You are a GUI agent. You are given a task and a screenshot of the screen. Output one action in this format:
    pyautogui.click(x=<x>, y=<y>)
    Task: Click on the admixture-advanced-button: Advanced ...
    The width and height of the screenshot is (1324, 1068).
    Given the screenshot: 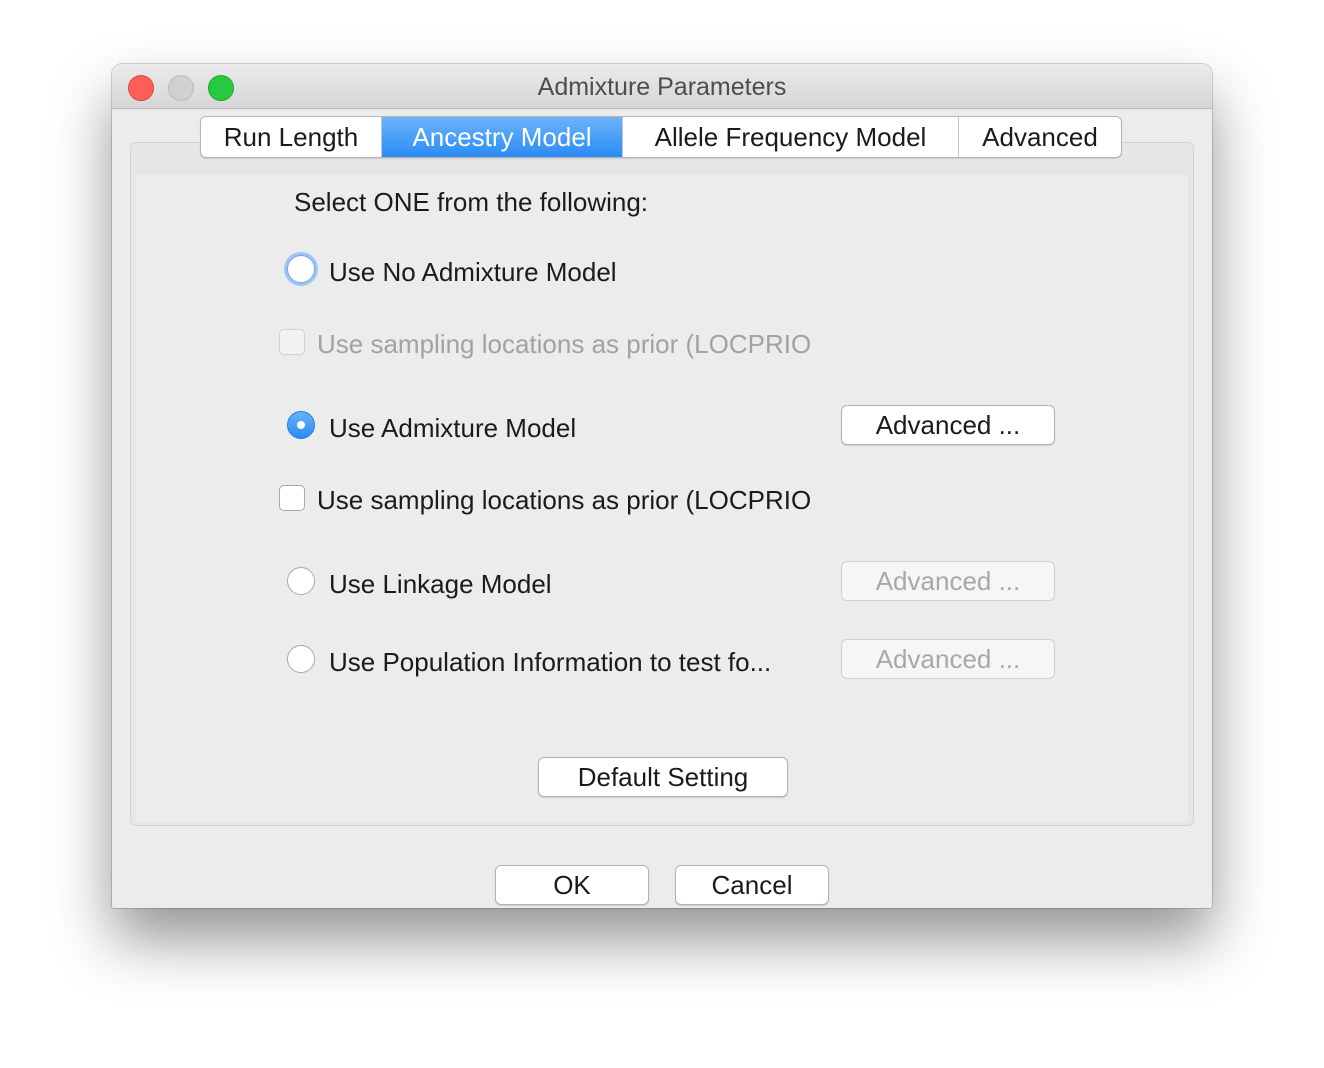 What is the action you would take?
    pyautogui.click(x=948, y=425)
    